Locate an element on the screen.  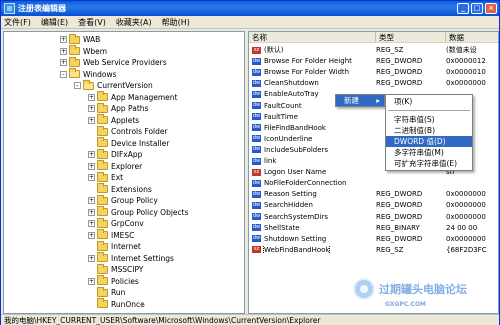
context-menu-new: 新建 ▸ is located at coordinates (360, 100).